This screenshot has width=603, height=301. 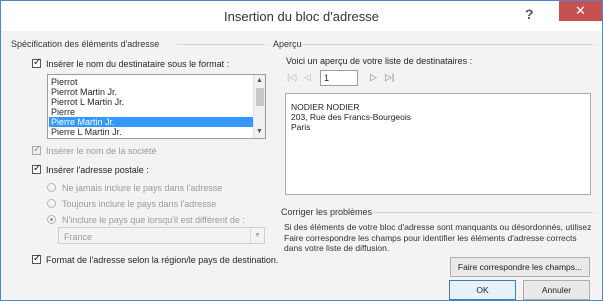 I want to click on insert-postal-label: Insérer l'adresse postale :, so click(x=97, y=170).